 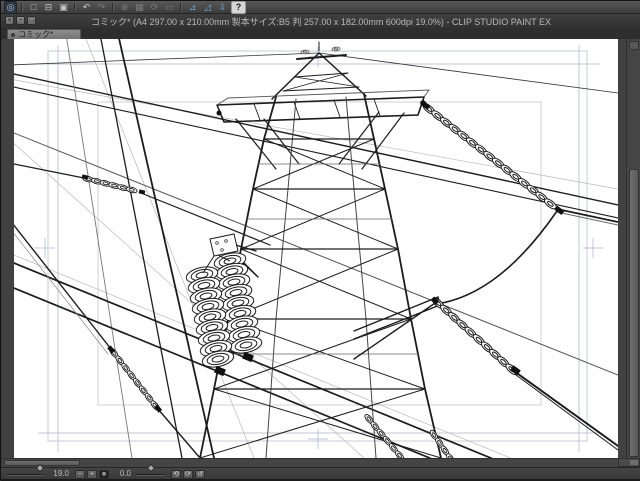 I want to click on scrollbar-corner, so click(x=629, y=462).